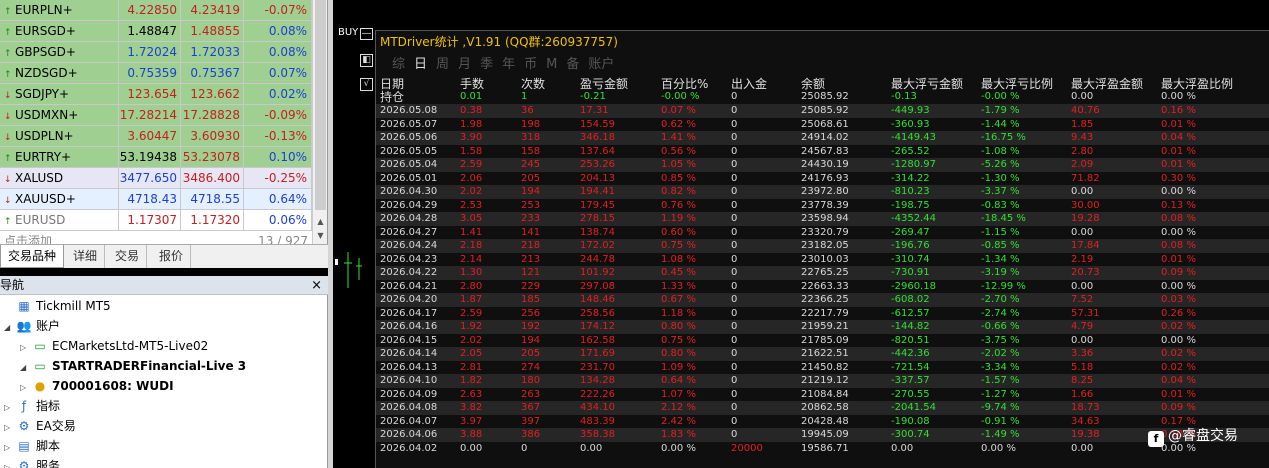  I want to click on table-cell: 0.02 %, so click(1178, 353).